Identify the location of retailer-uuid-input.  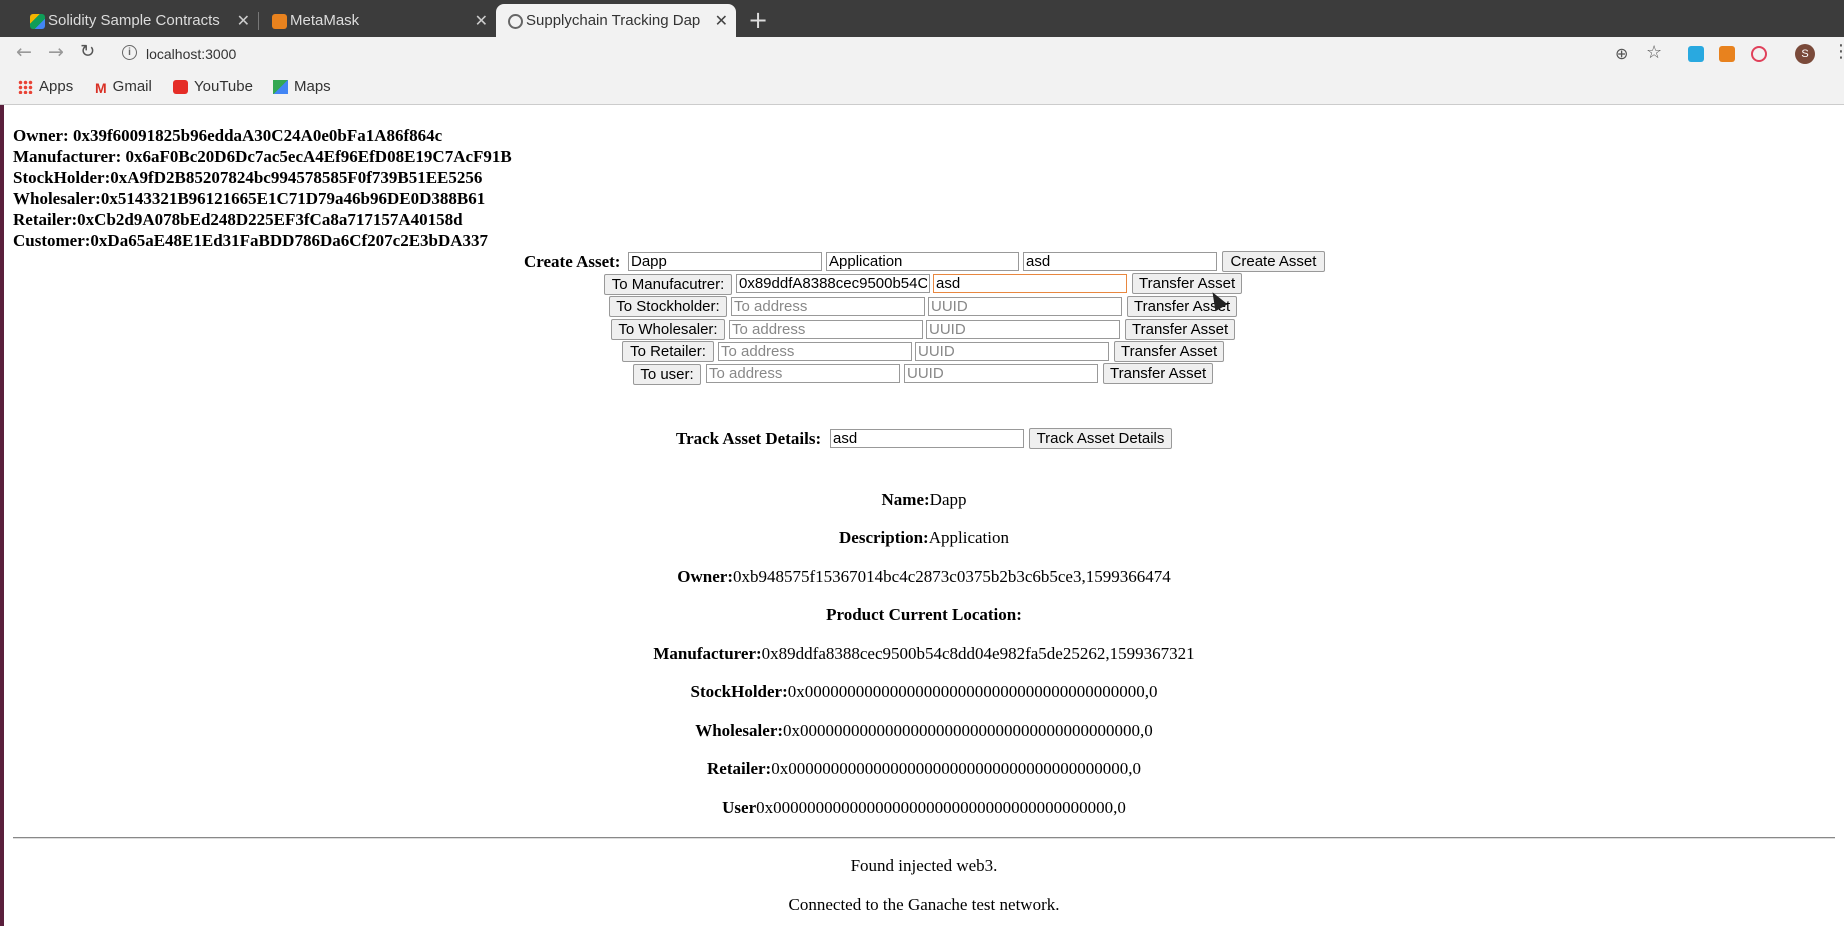
(1012, 351).